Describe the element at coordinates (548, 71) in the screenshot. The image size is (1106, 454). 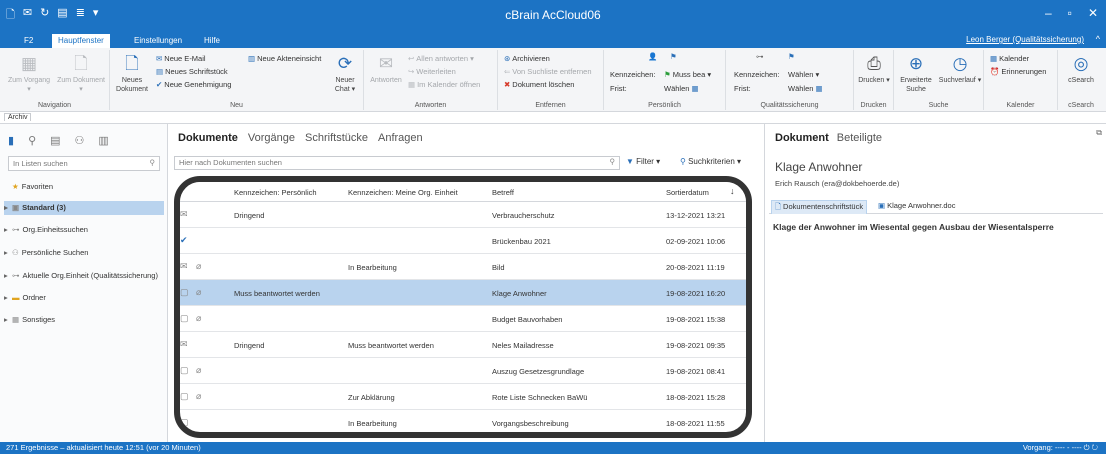
I see `von-suchliste-entfernen-button: ⇐ Von Suchliste entfernen` at that location.